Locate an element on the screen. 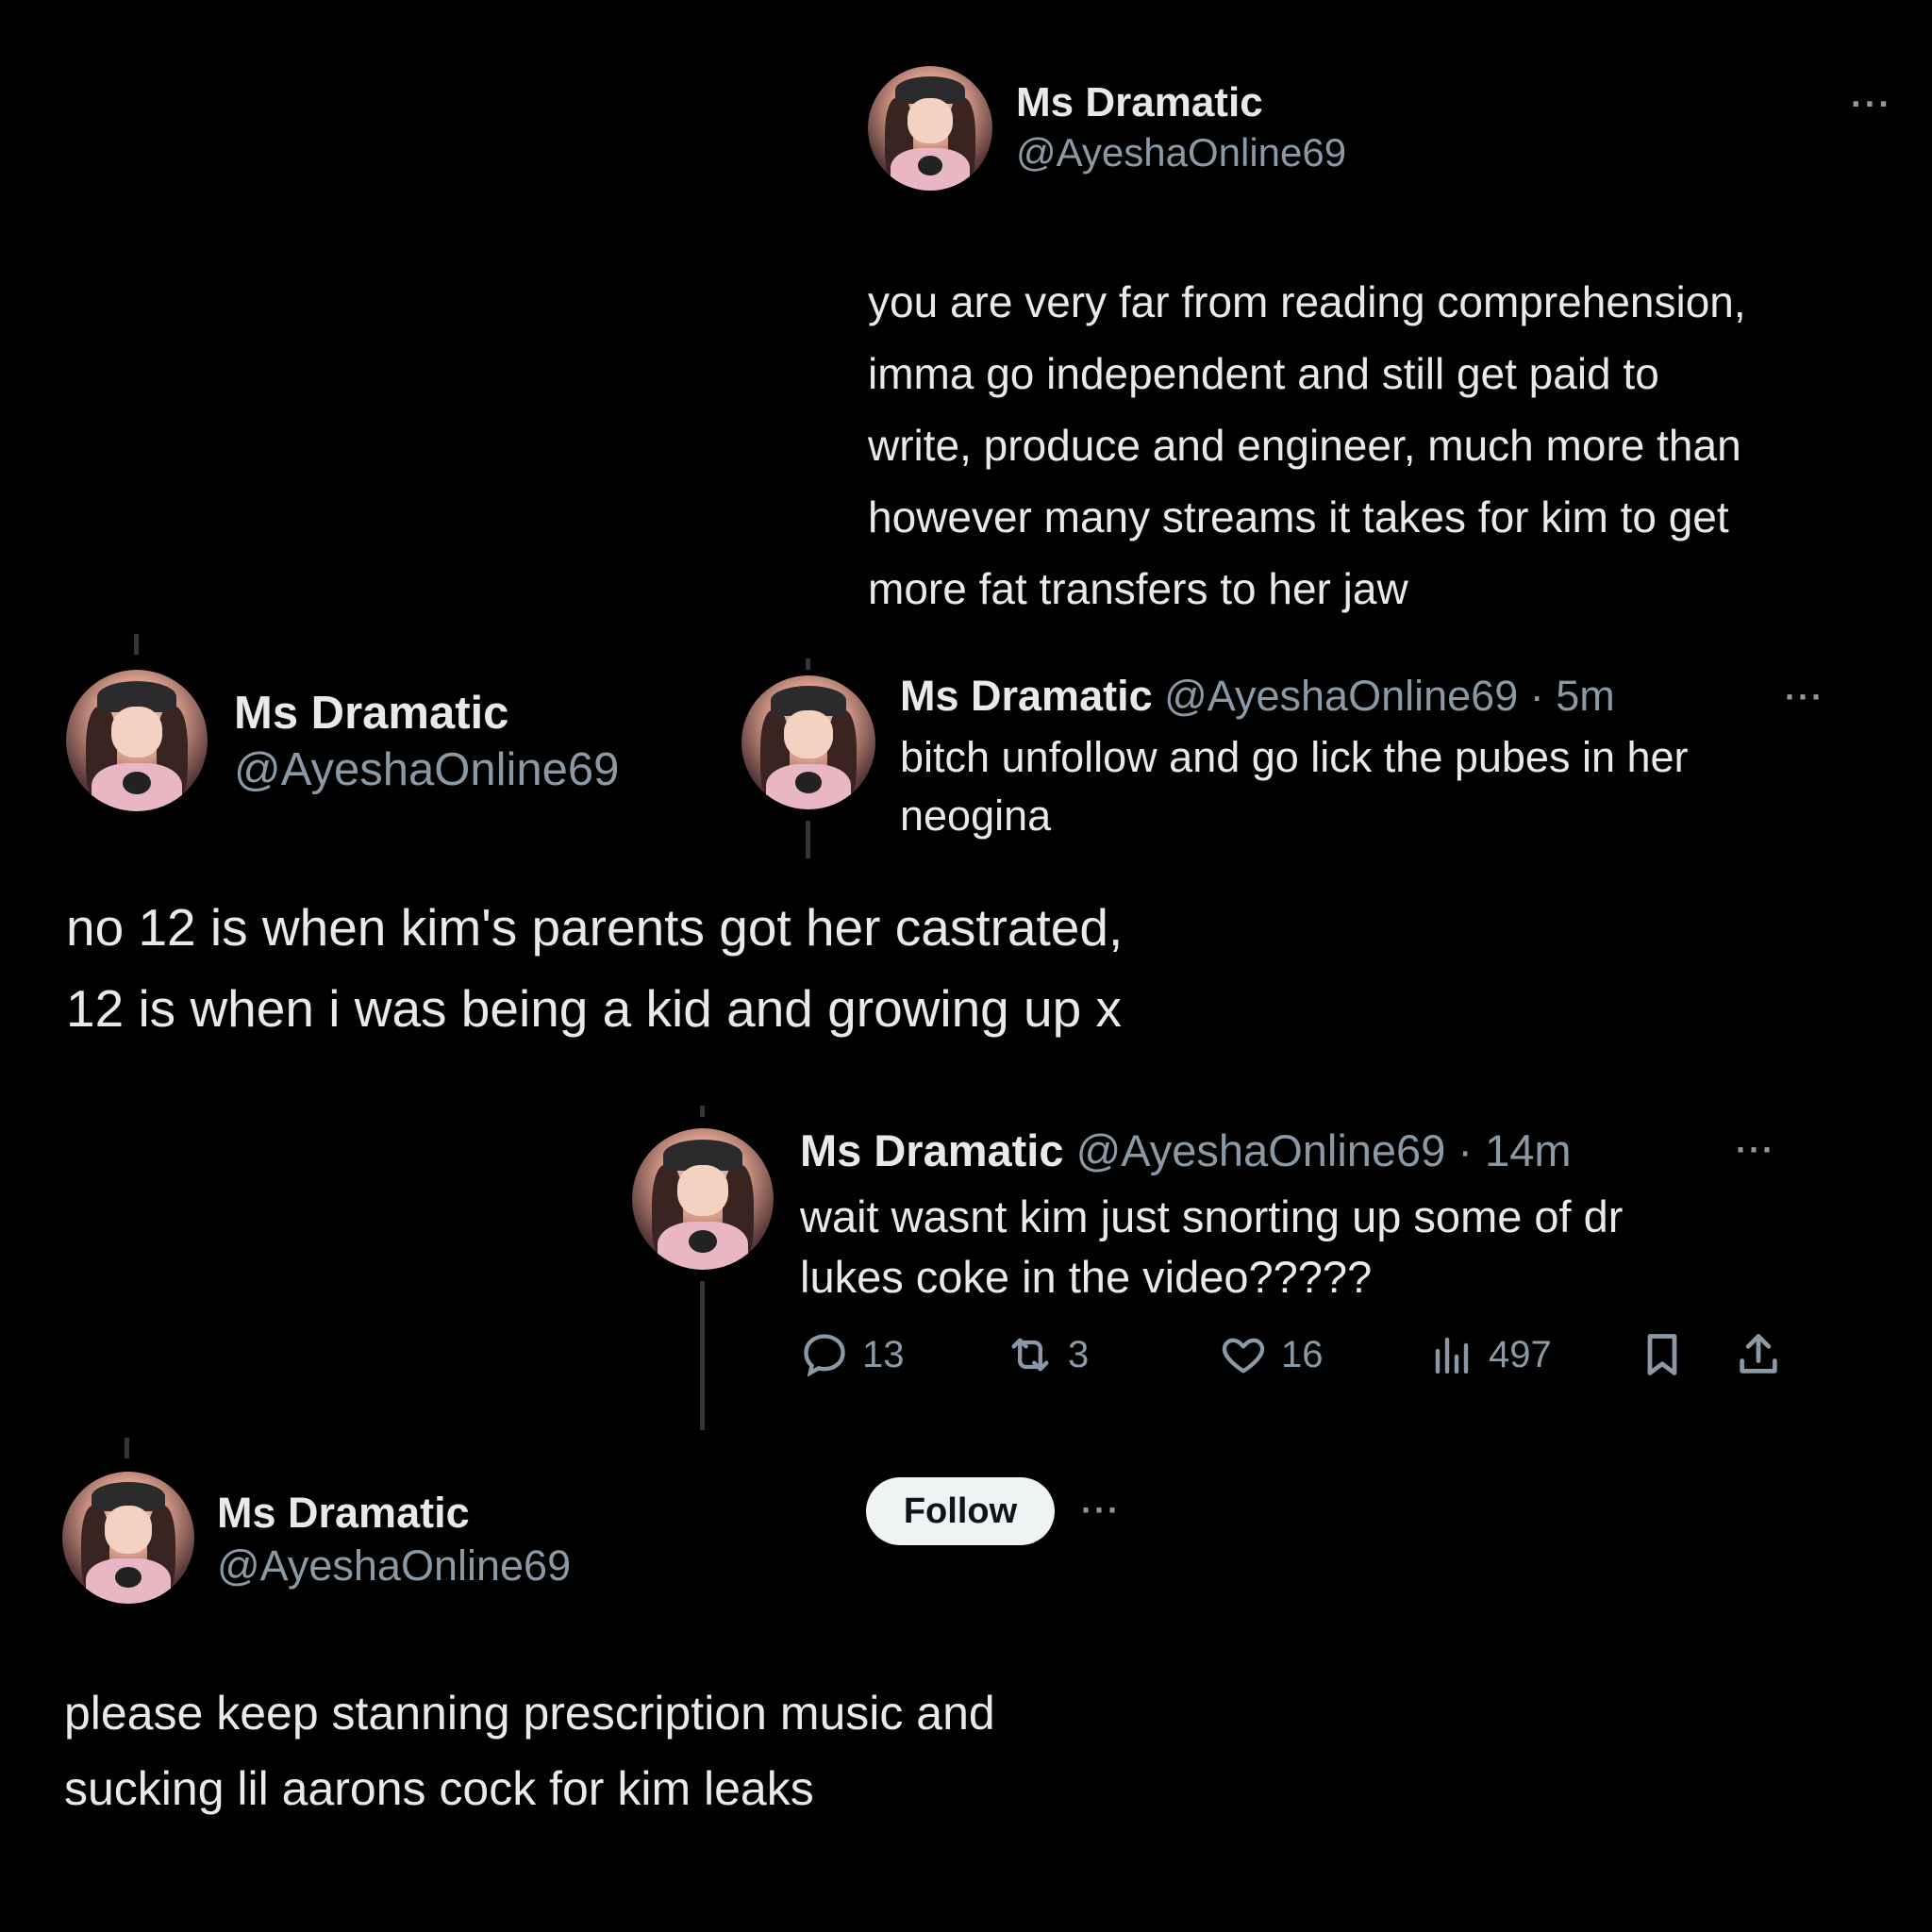  share-button is located at coordinates (1765, 1354).